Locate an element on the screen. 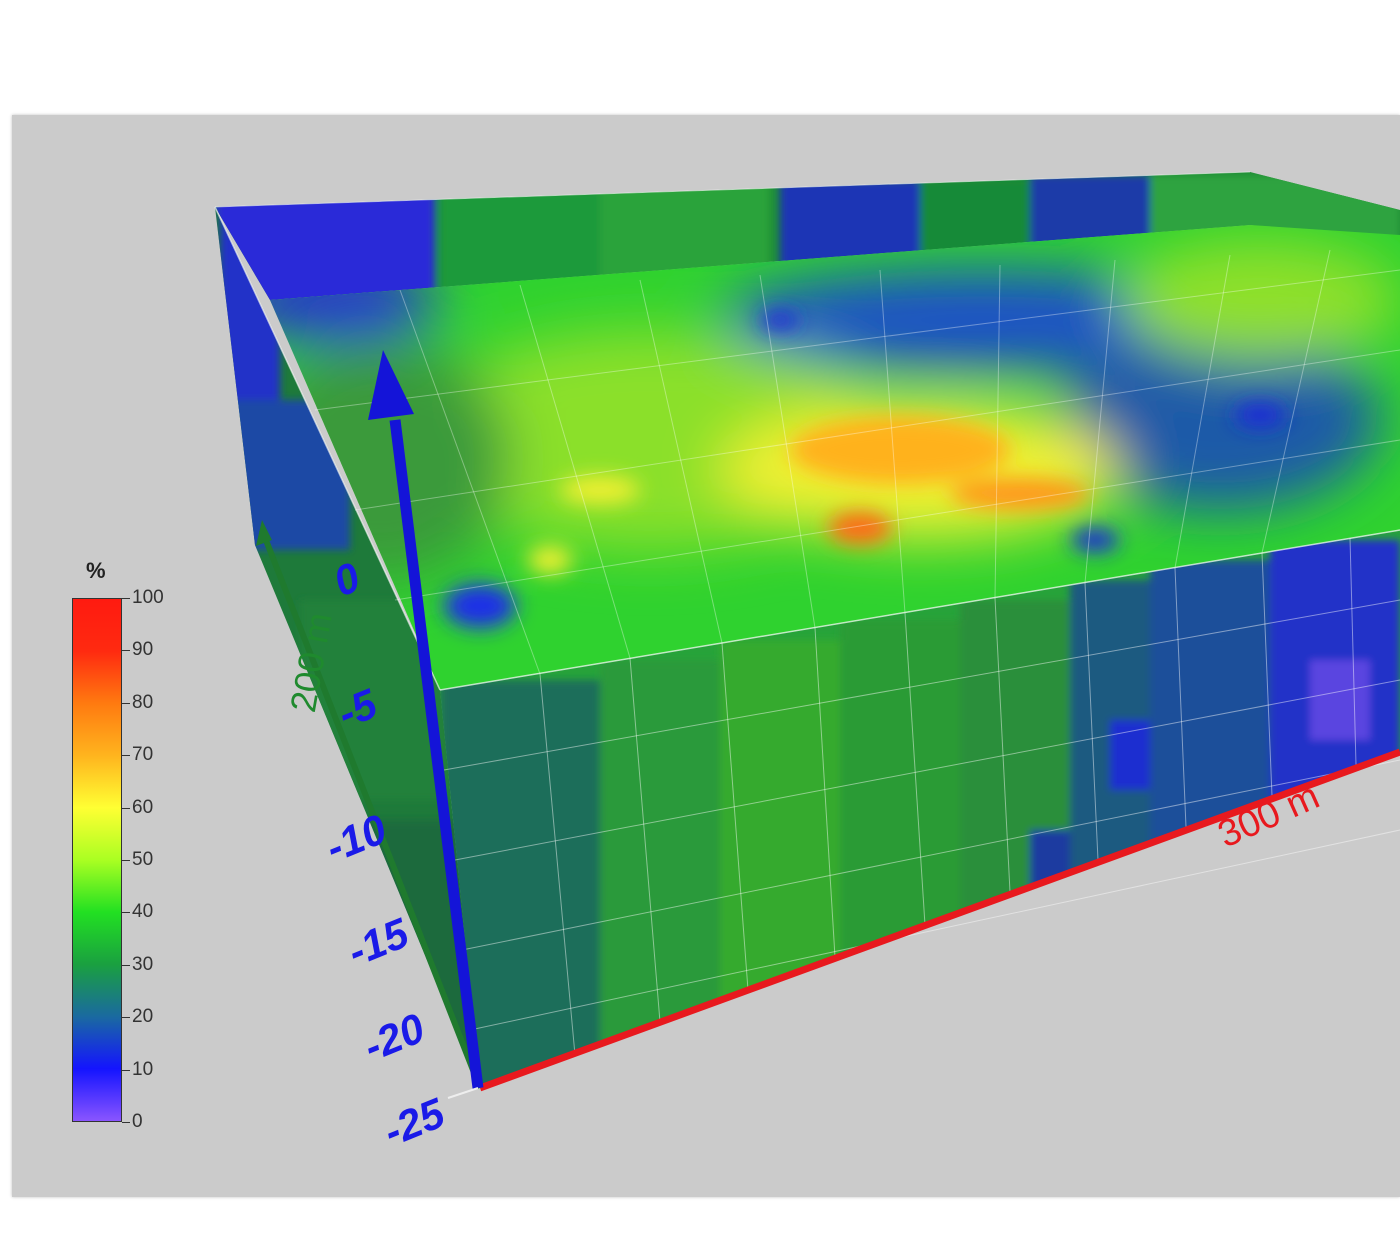  colorbar-tick-label: 50 is located at coordinates (143, 859).